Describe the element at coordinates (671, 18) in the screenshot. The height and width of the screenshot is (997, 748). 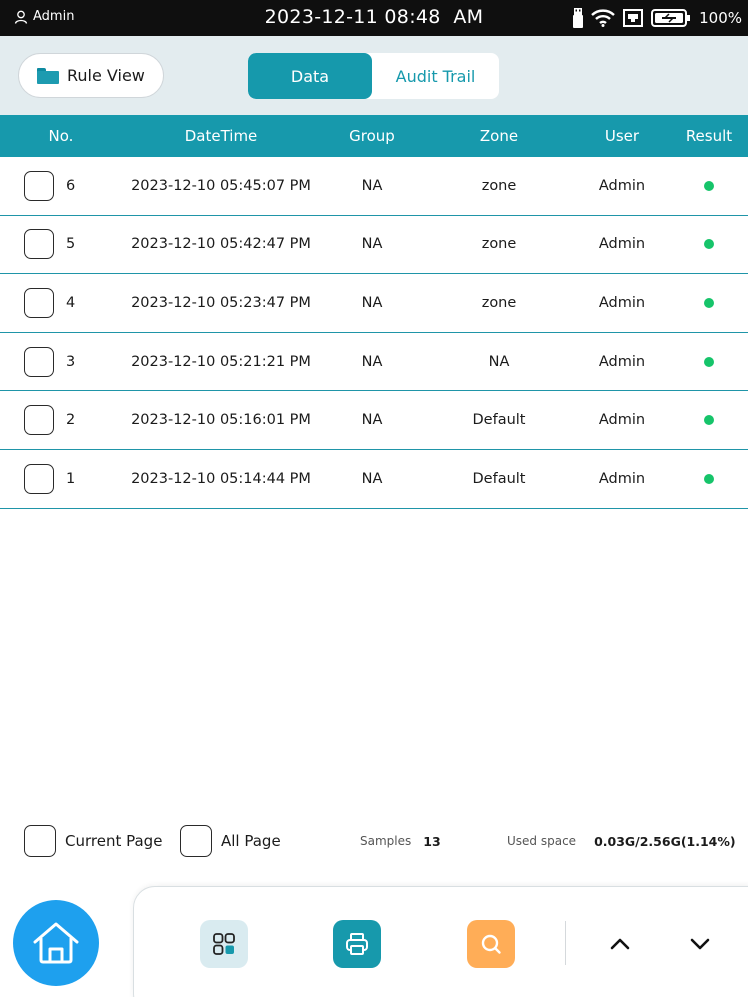
I see `battery-icon` at that location.